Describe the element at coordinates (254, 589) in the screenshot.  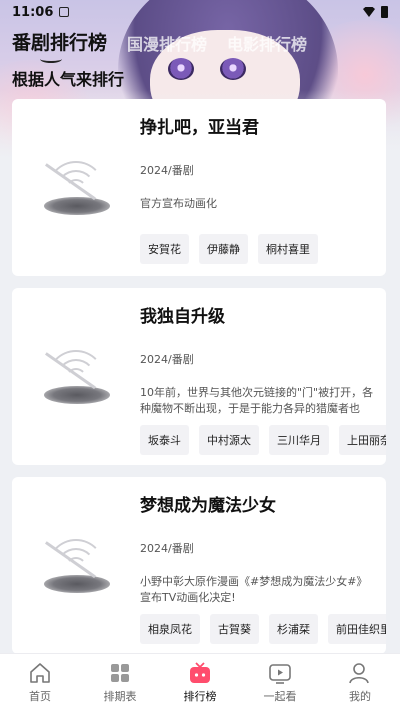
I see `card-description: 小野中彰大原作漫画《#梦想成为魔法少女#》宣布TV动画化决定!` at that location.